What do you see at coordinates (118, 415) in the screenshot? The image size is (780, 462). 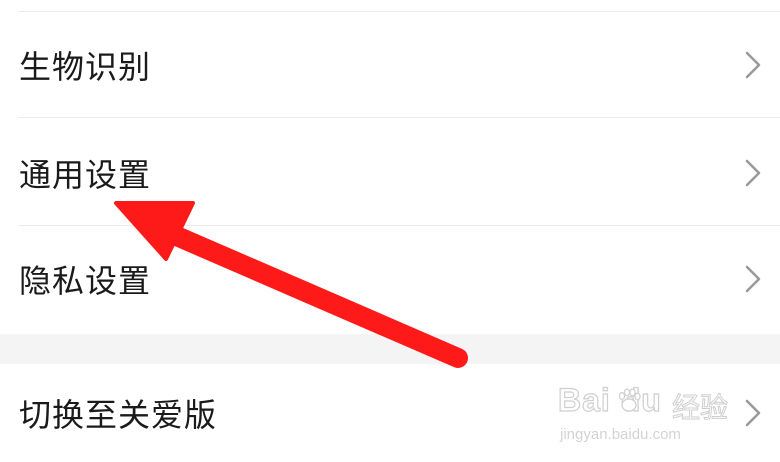 I see `settings-item-label: 切换至关爱版` at bounding box center [118, 415].